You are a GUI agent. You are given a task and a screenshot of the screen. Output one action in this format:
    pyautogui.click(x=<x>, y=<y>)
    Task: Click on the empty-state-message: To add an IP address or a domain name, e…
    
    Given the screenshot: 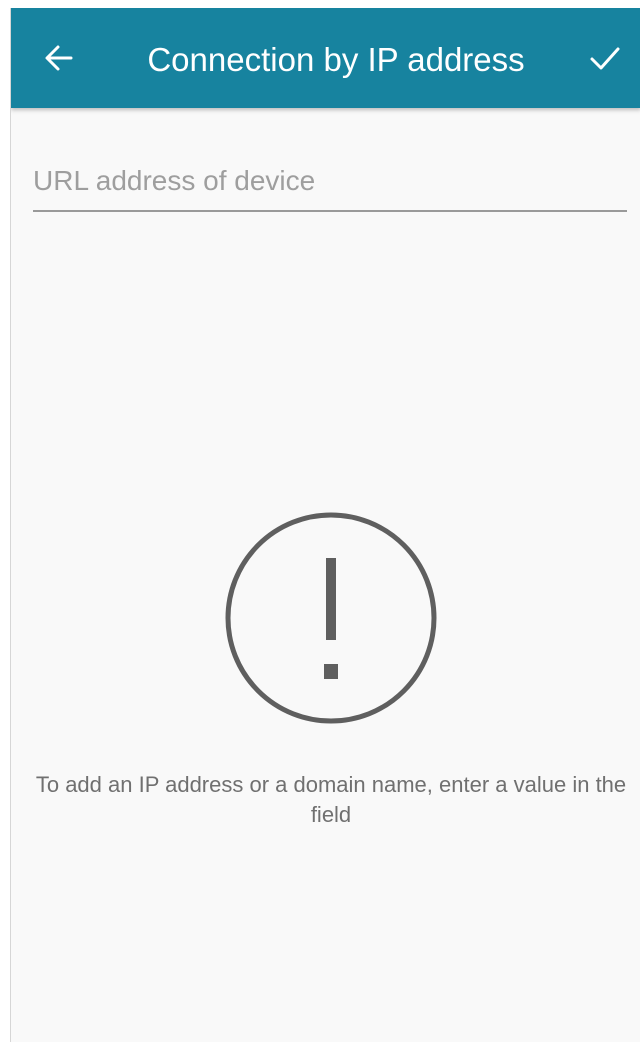 What is the action you would take?
    pyautogui.click(x=331, y=799)
    